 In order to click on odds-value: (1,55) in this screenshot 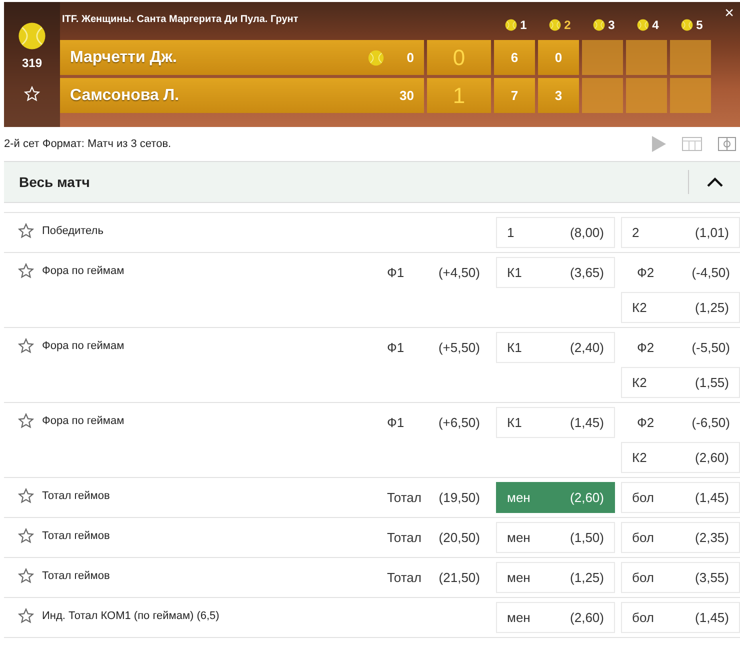, I will do `click(712, 383)`.